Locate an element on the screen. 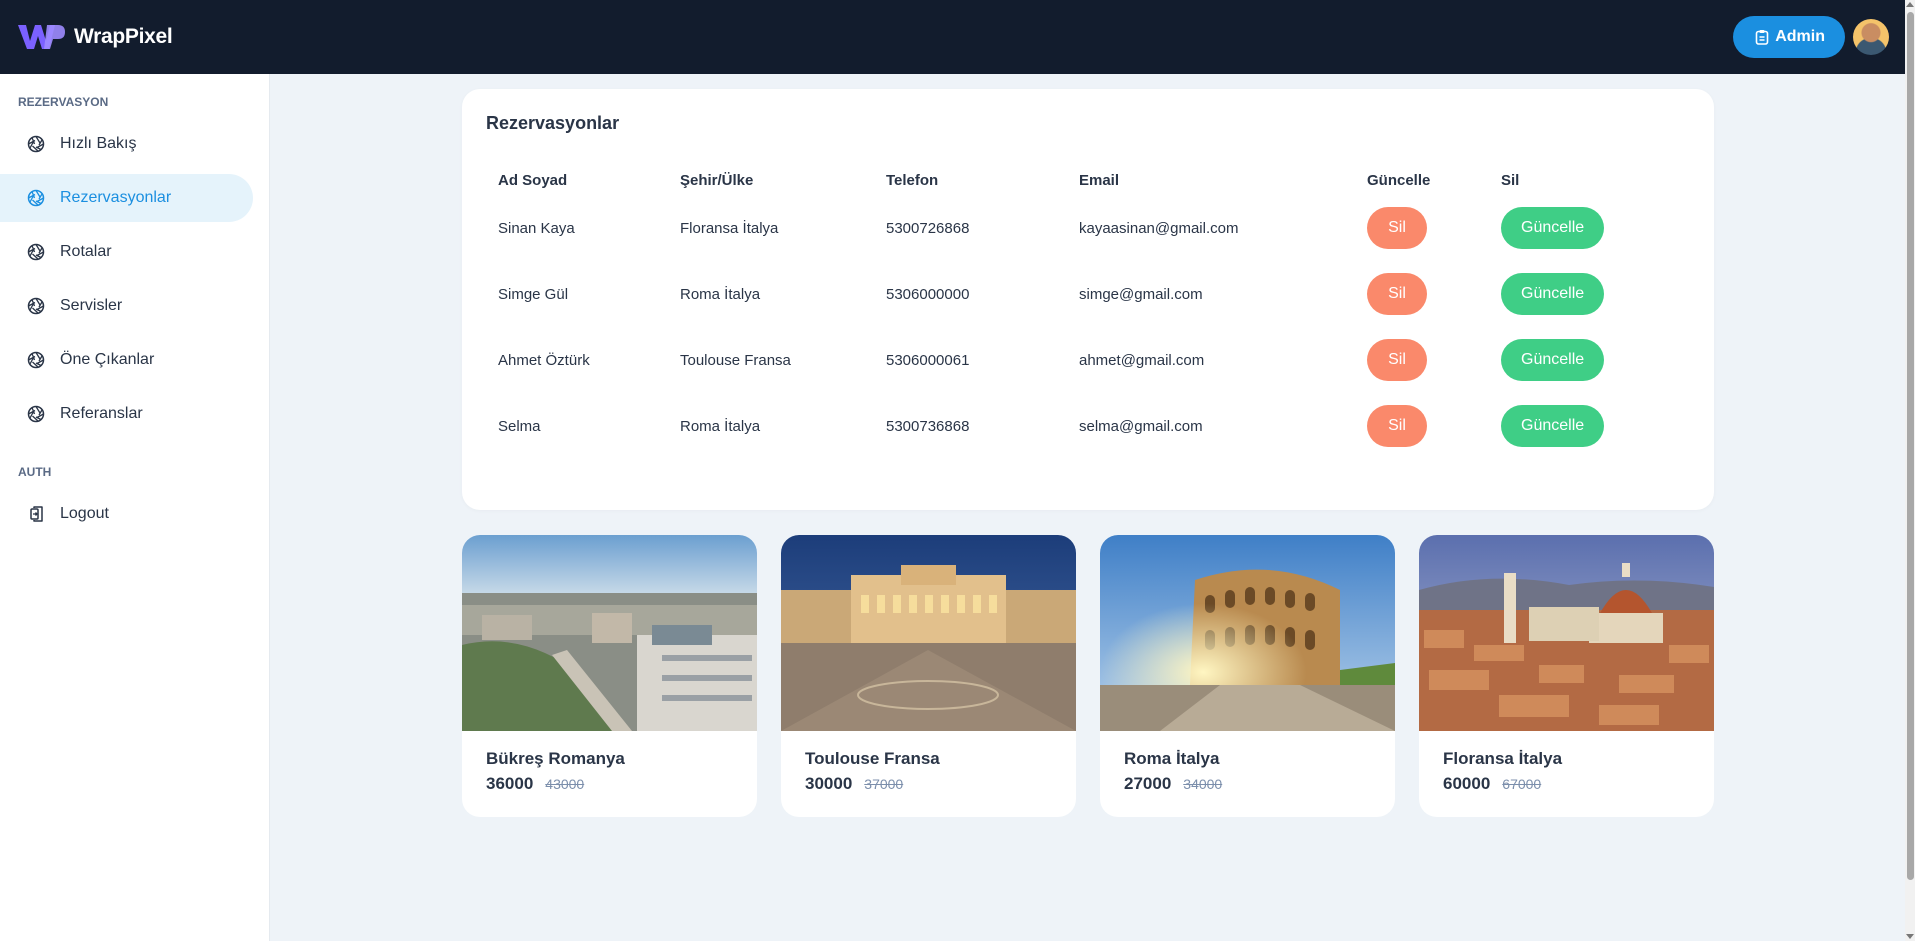 The image size is (1915, 941). sidebar-item-label: Hızlı Bakış is located at coordinates (98, 143).